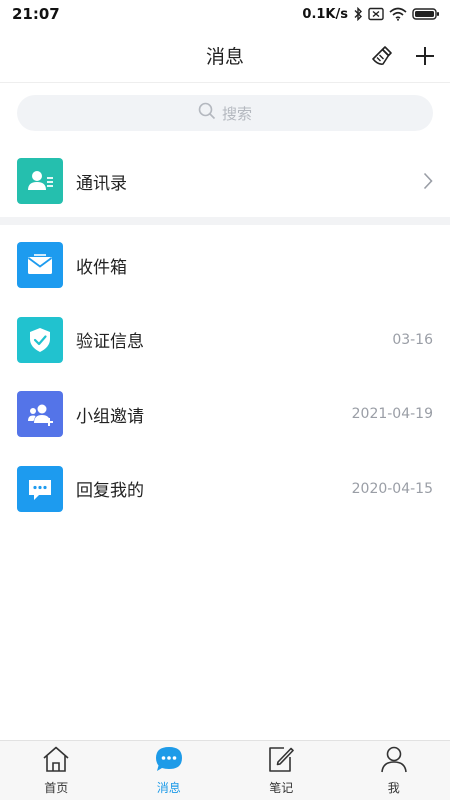 Image resolution: width=450 pixels, height=800 pixels. What do you see at coordinates (425, 56) in the screenshot?
I see `plus-icon` at bounding box center [425, 56].